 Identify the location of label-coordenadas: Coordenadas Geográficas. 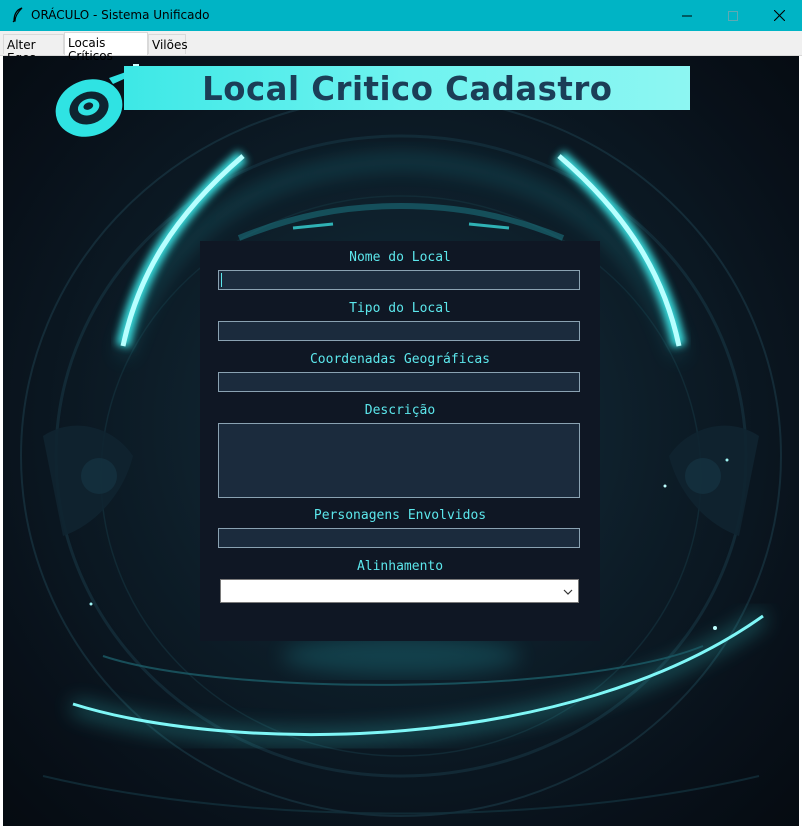
(399, 359).